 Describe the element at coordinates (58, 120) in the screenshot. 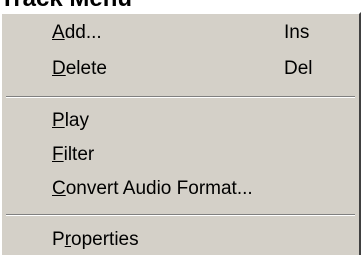

I see `menu-item-play-mnemonic: P` at that location.